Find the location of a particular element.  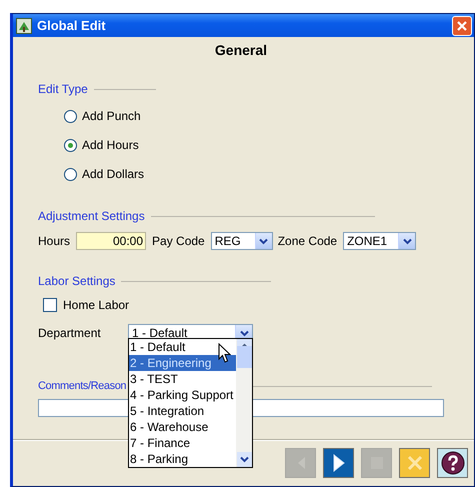

group-label: Comments/Reason is located at coordinates (82, 386).